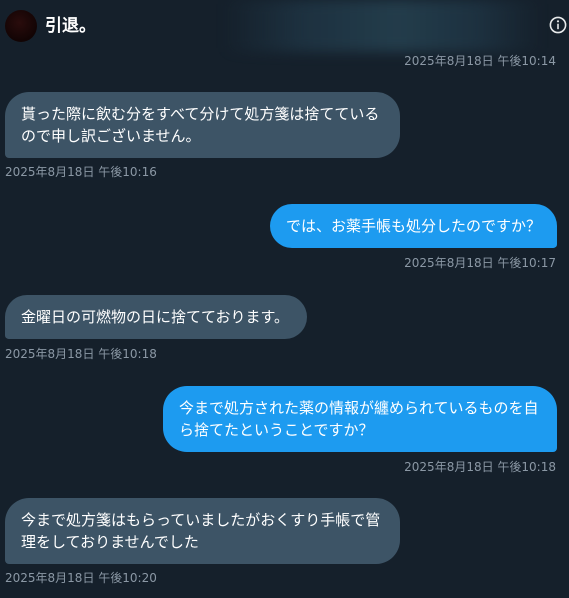 The width and height of the screenshot is (569, 598). I want to click on message-text-line: ら捨てたということですか？, so click(276, 430).